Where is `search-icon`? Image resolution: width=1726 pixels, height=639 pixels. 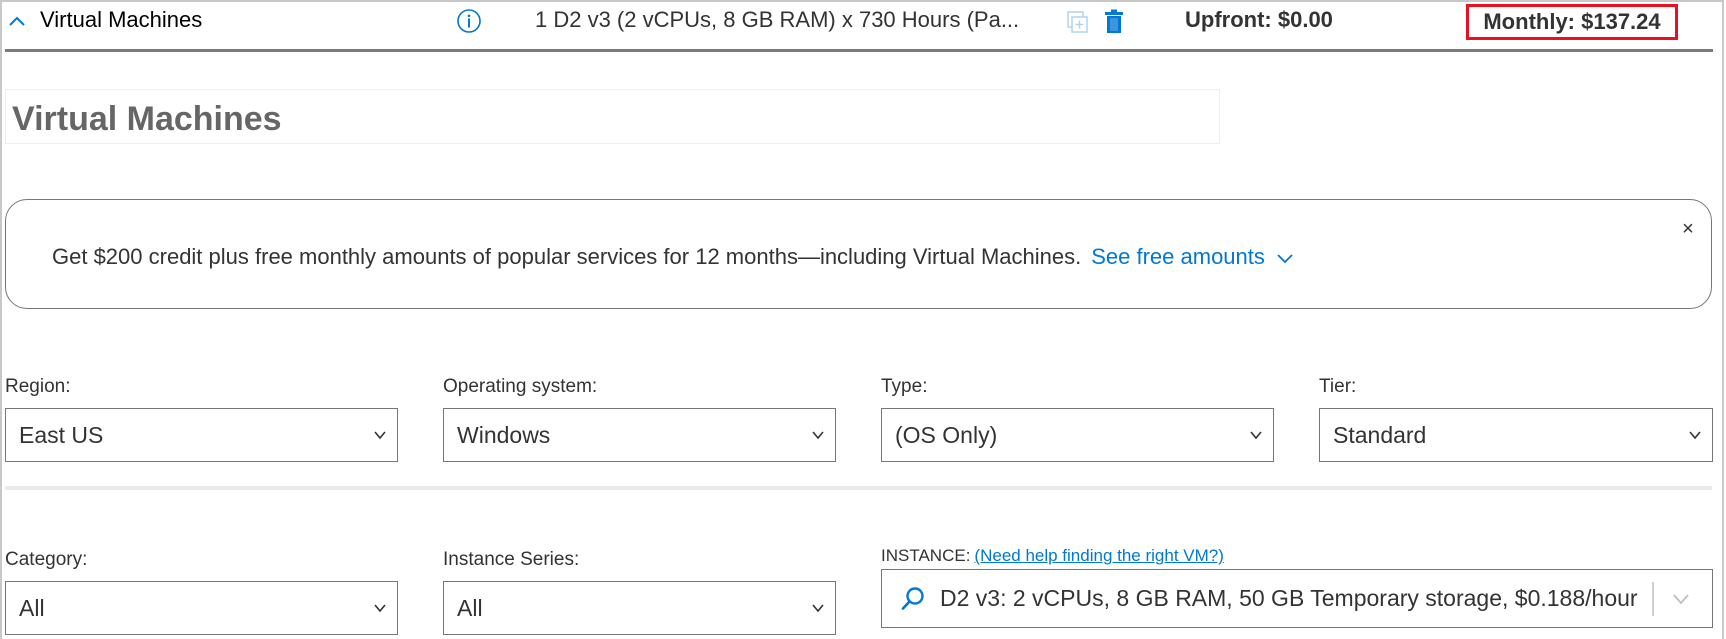
search-icon is located at coordinates (912, 598).